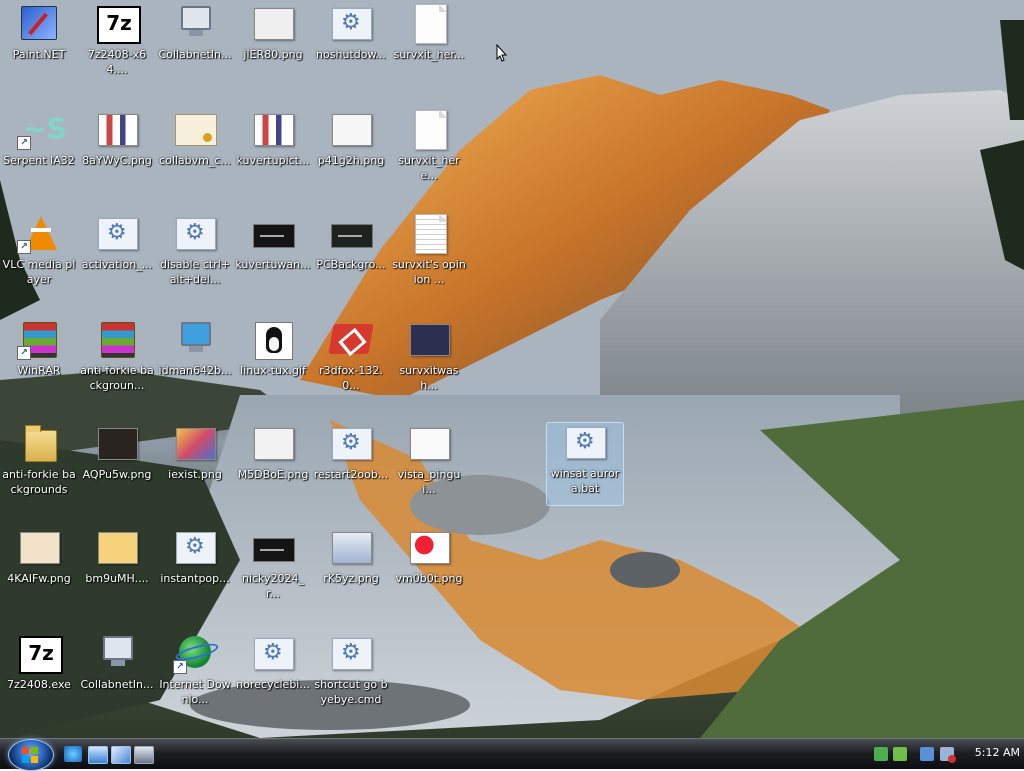  I want to click on penguin-icon, so click(273, 340).